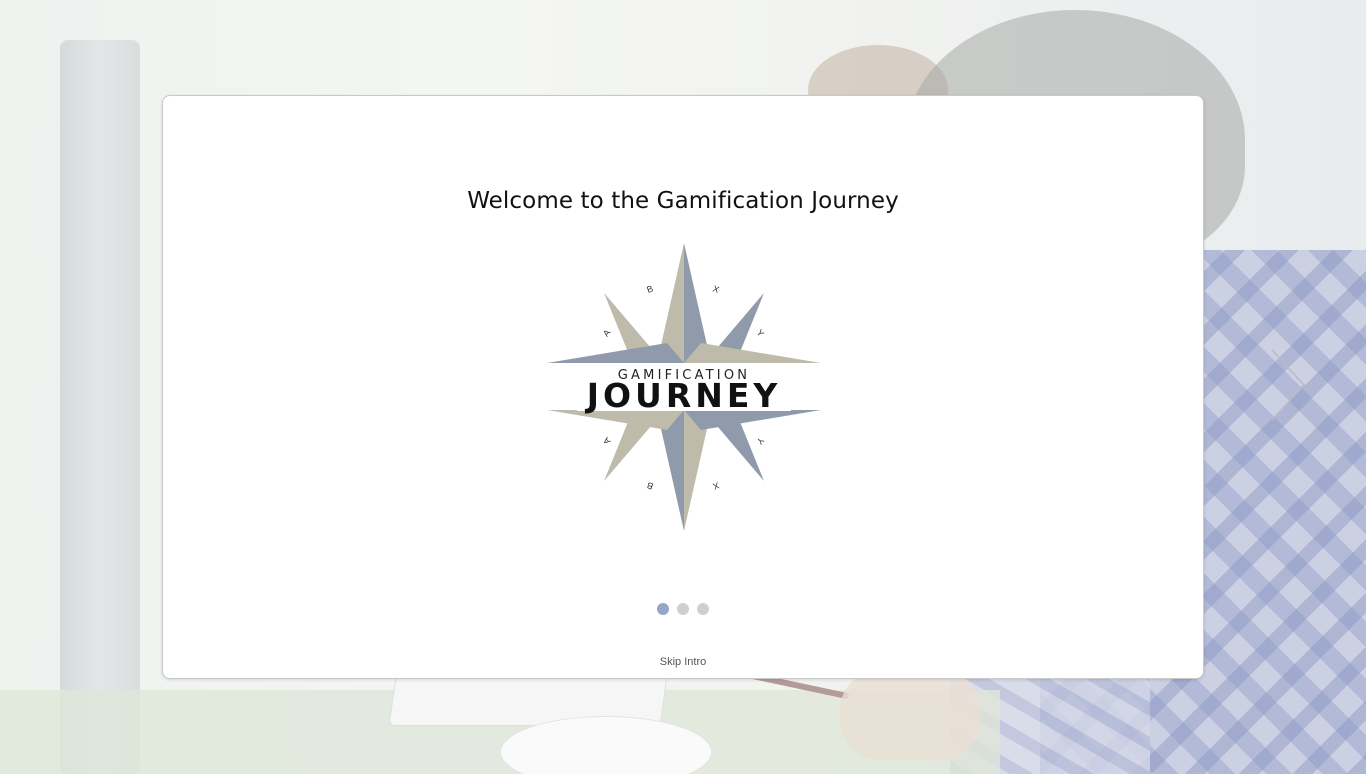  Describe the element at coordinates (715, 485) in the screenshot. I see `compass-letter-x-bottom: X` at that location.